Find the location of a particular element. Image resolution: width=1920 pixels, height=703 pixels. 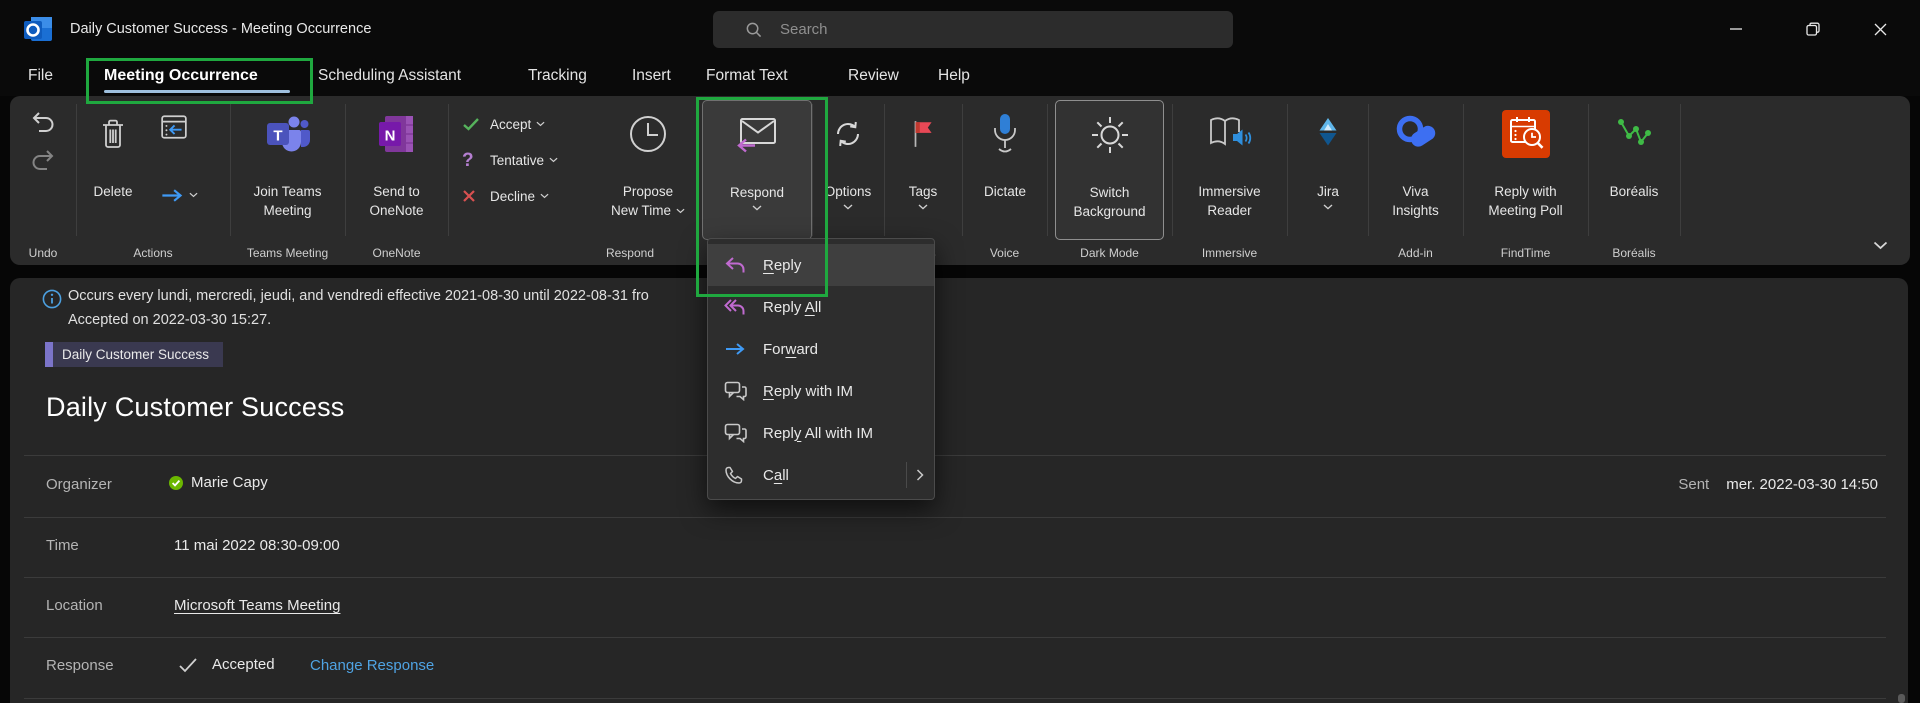

group-actions: Delete Actions is located at coordinates (153, 180).